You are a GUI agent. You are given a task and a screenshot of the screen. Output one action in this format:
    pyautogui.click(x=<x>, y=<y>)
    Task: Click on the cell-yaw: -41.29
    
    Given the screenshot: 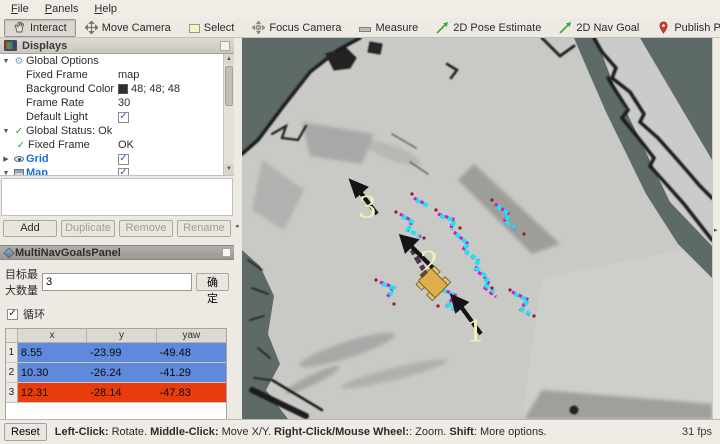 What is the action you would take?
    pyautogui.click(x=191, y=372)
    